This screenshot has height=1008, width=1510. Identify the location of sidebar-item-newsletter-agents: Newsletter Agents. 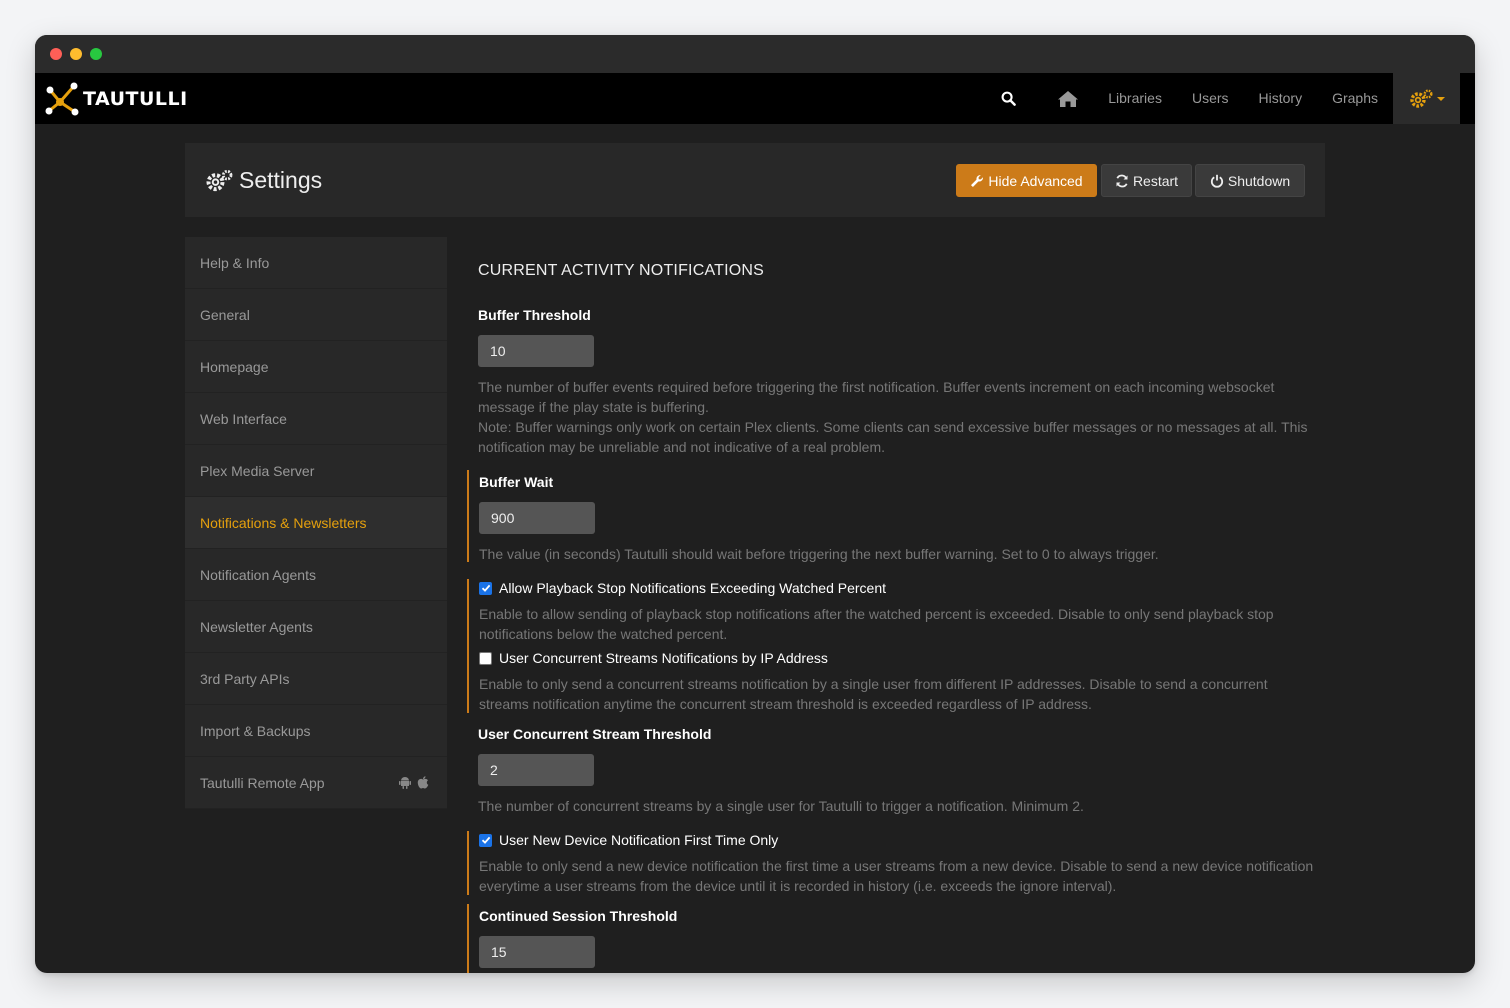
(316, 627).